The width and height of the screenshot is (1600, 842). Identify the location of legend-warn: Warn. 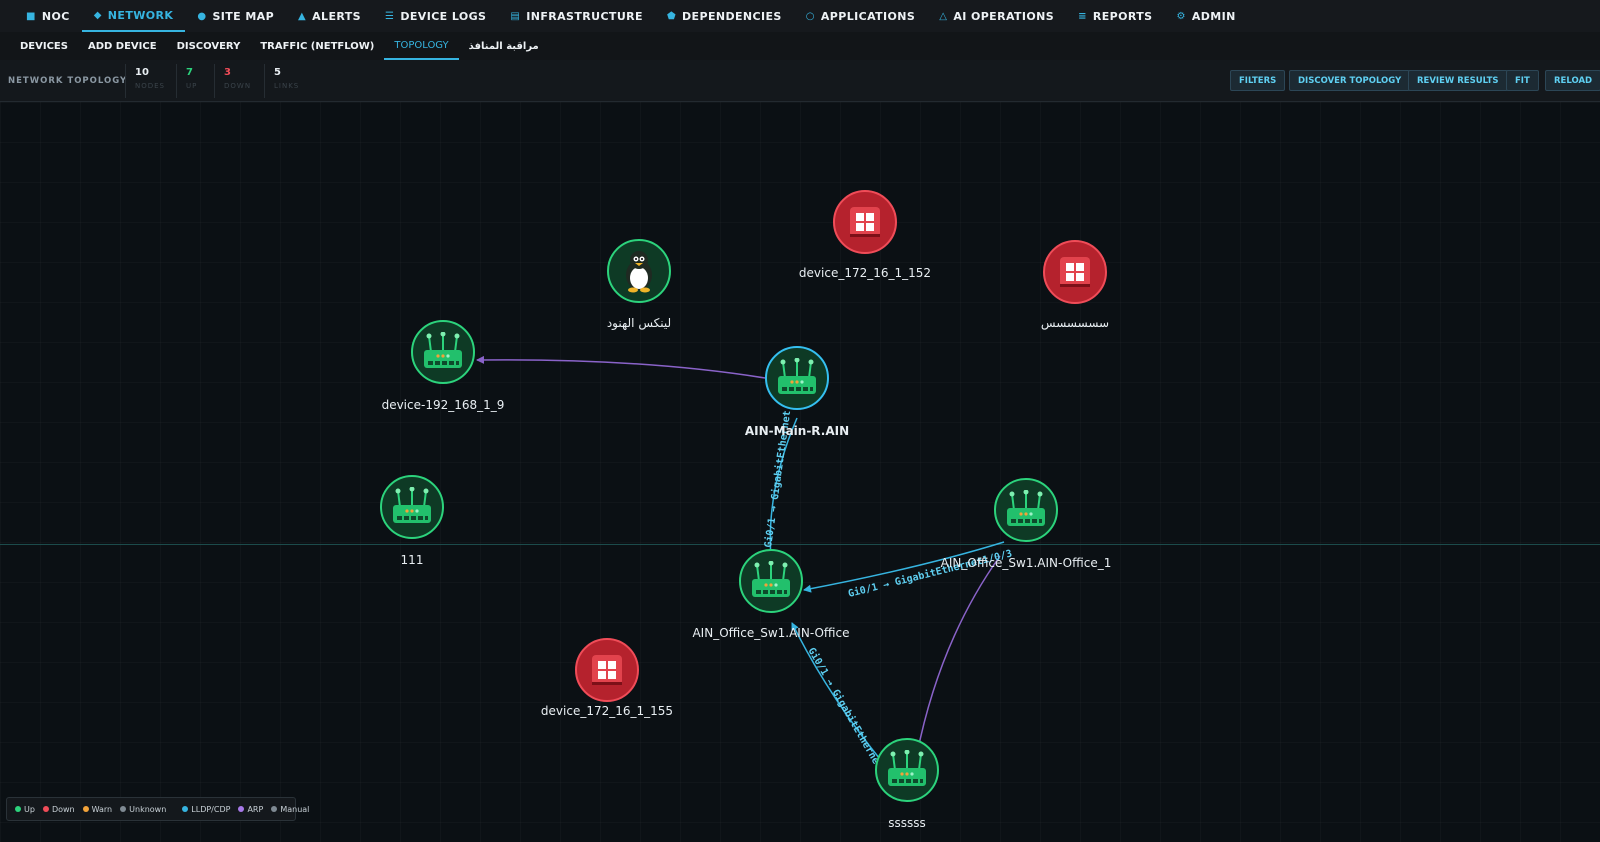
(97, 809).